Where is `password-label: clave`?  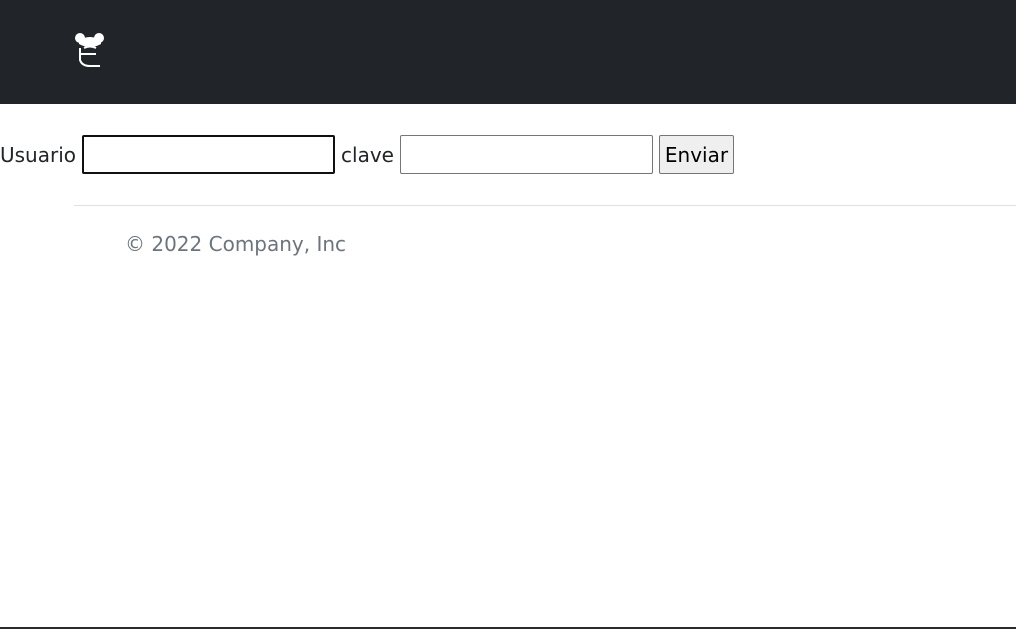 password-label: clave is located at coordinates (367, 154).